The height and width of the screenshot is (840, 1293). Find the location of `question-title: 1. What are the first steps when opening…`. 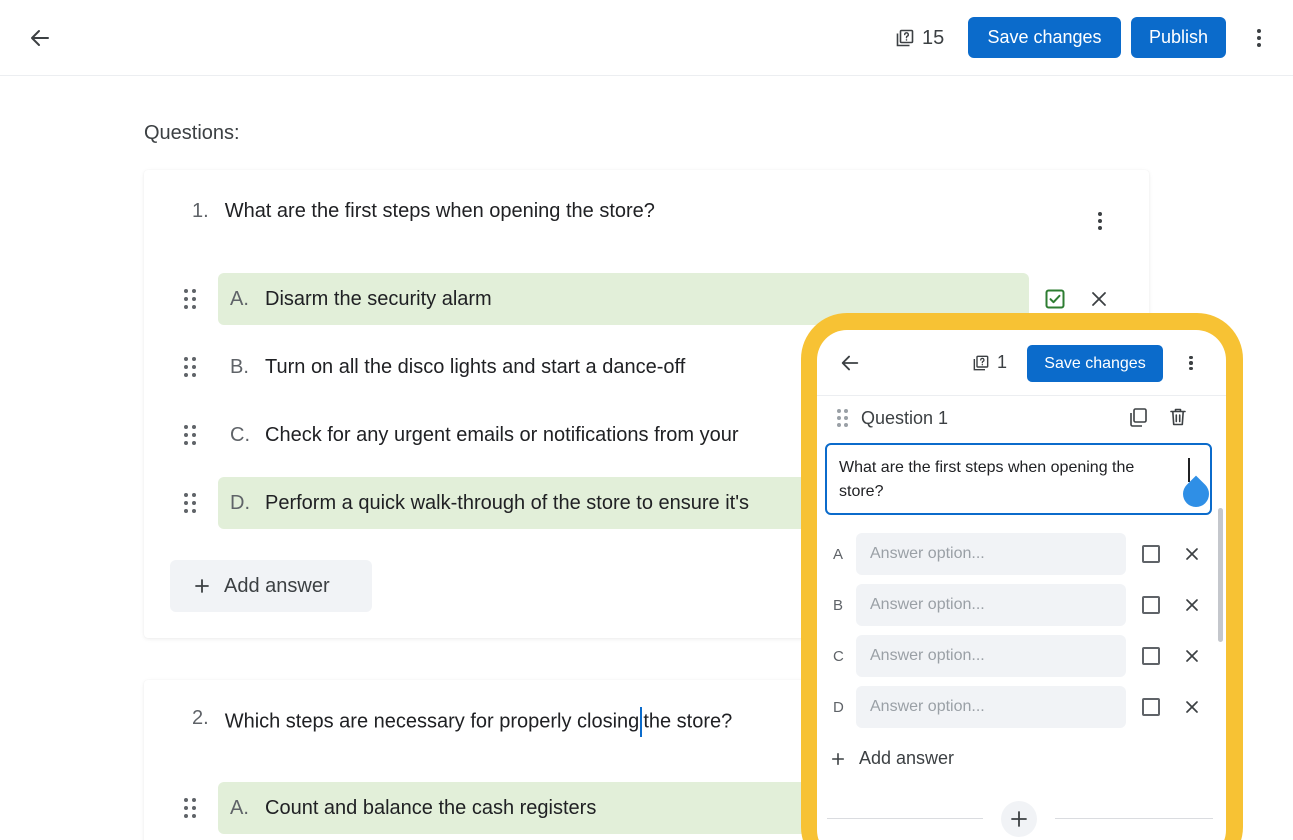

question-title: 1. What are the first steps when opening… is located at coordinates (423, 211).